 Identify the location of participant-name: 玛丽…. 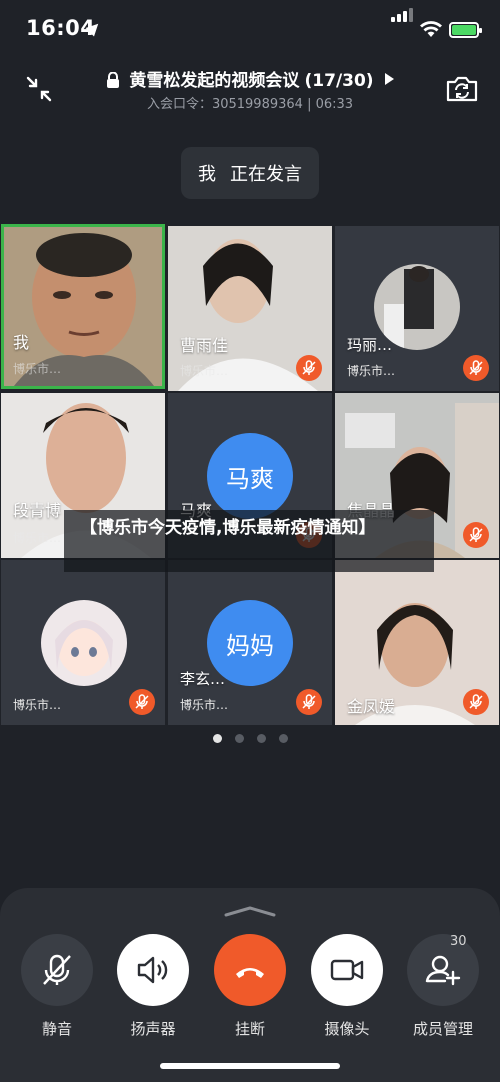
(370, 345).